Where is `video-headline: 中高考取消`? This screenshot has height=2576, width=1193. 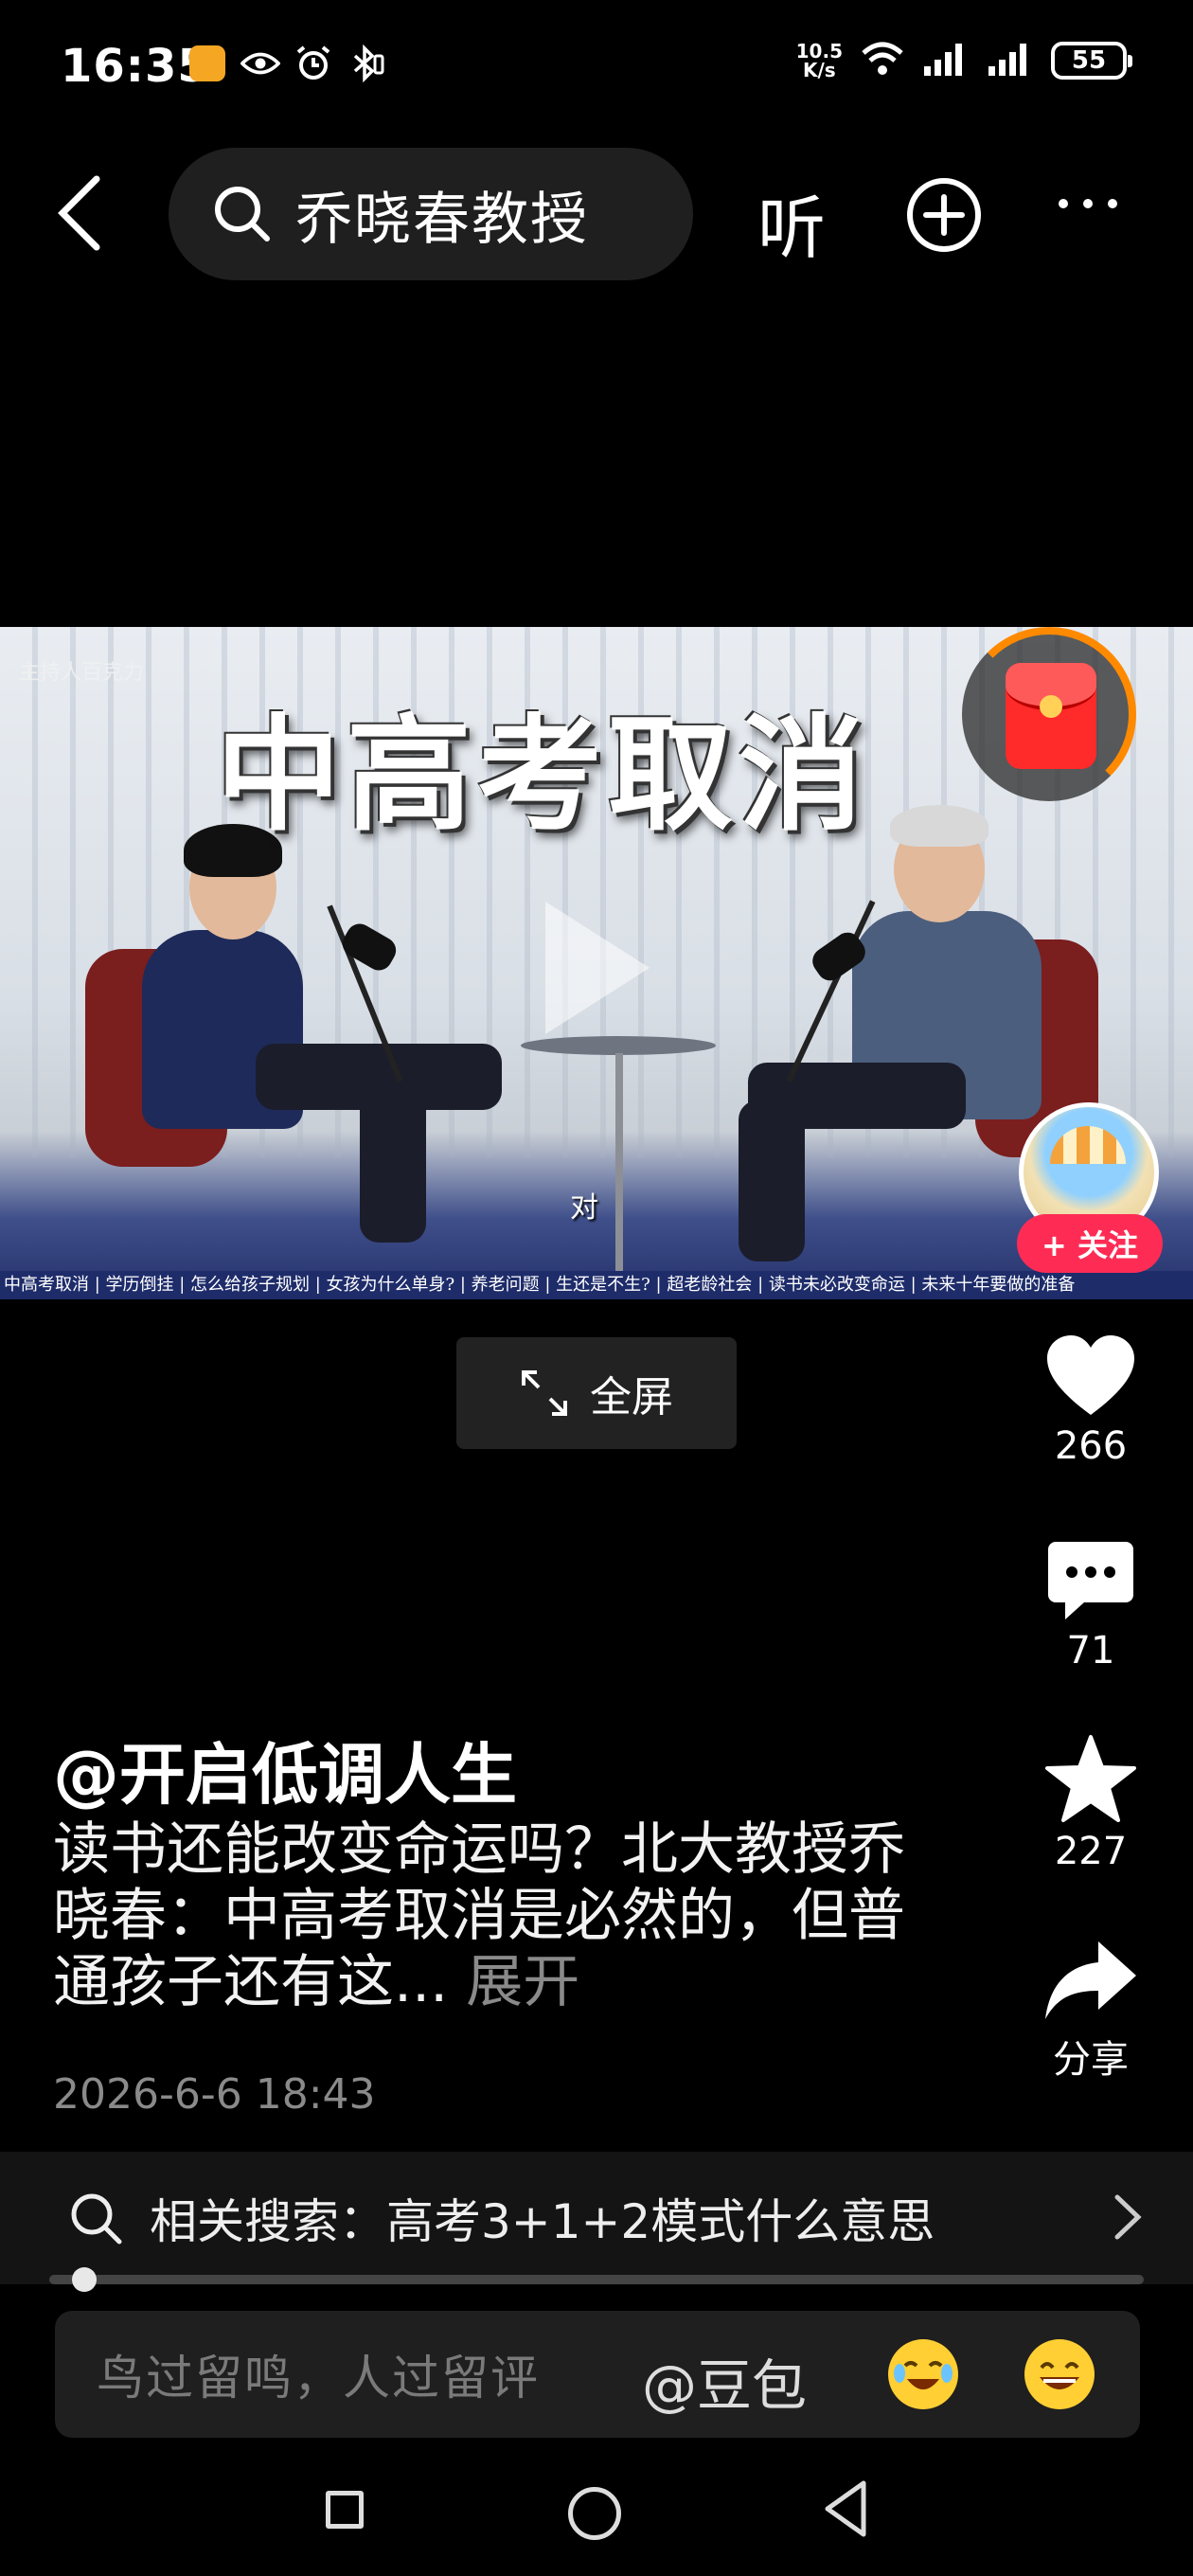
video-headline: 中高考取消 is located at coordinates (542, 776).